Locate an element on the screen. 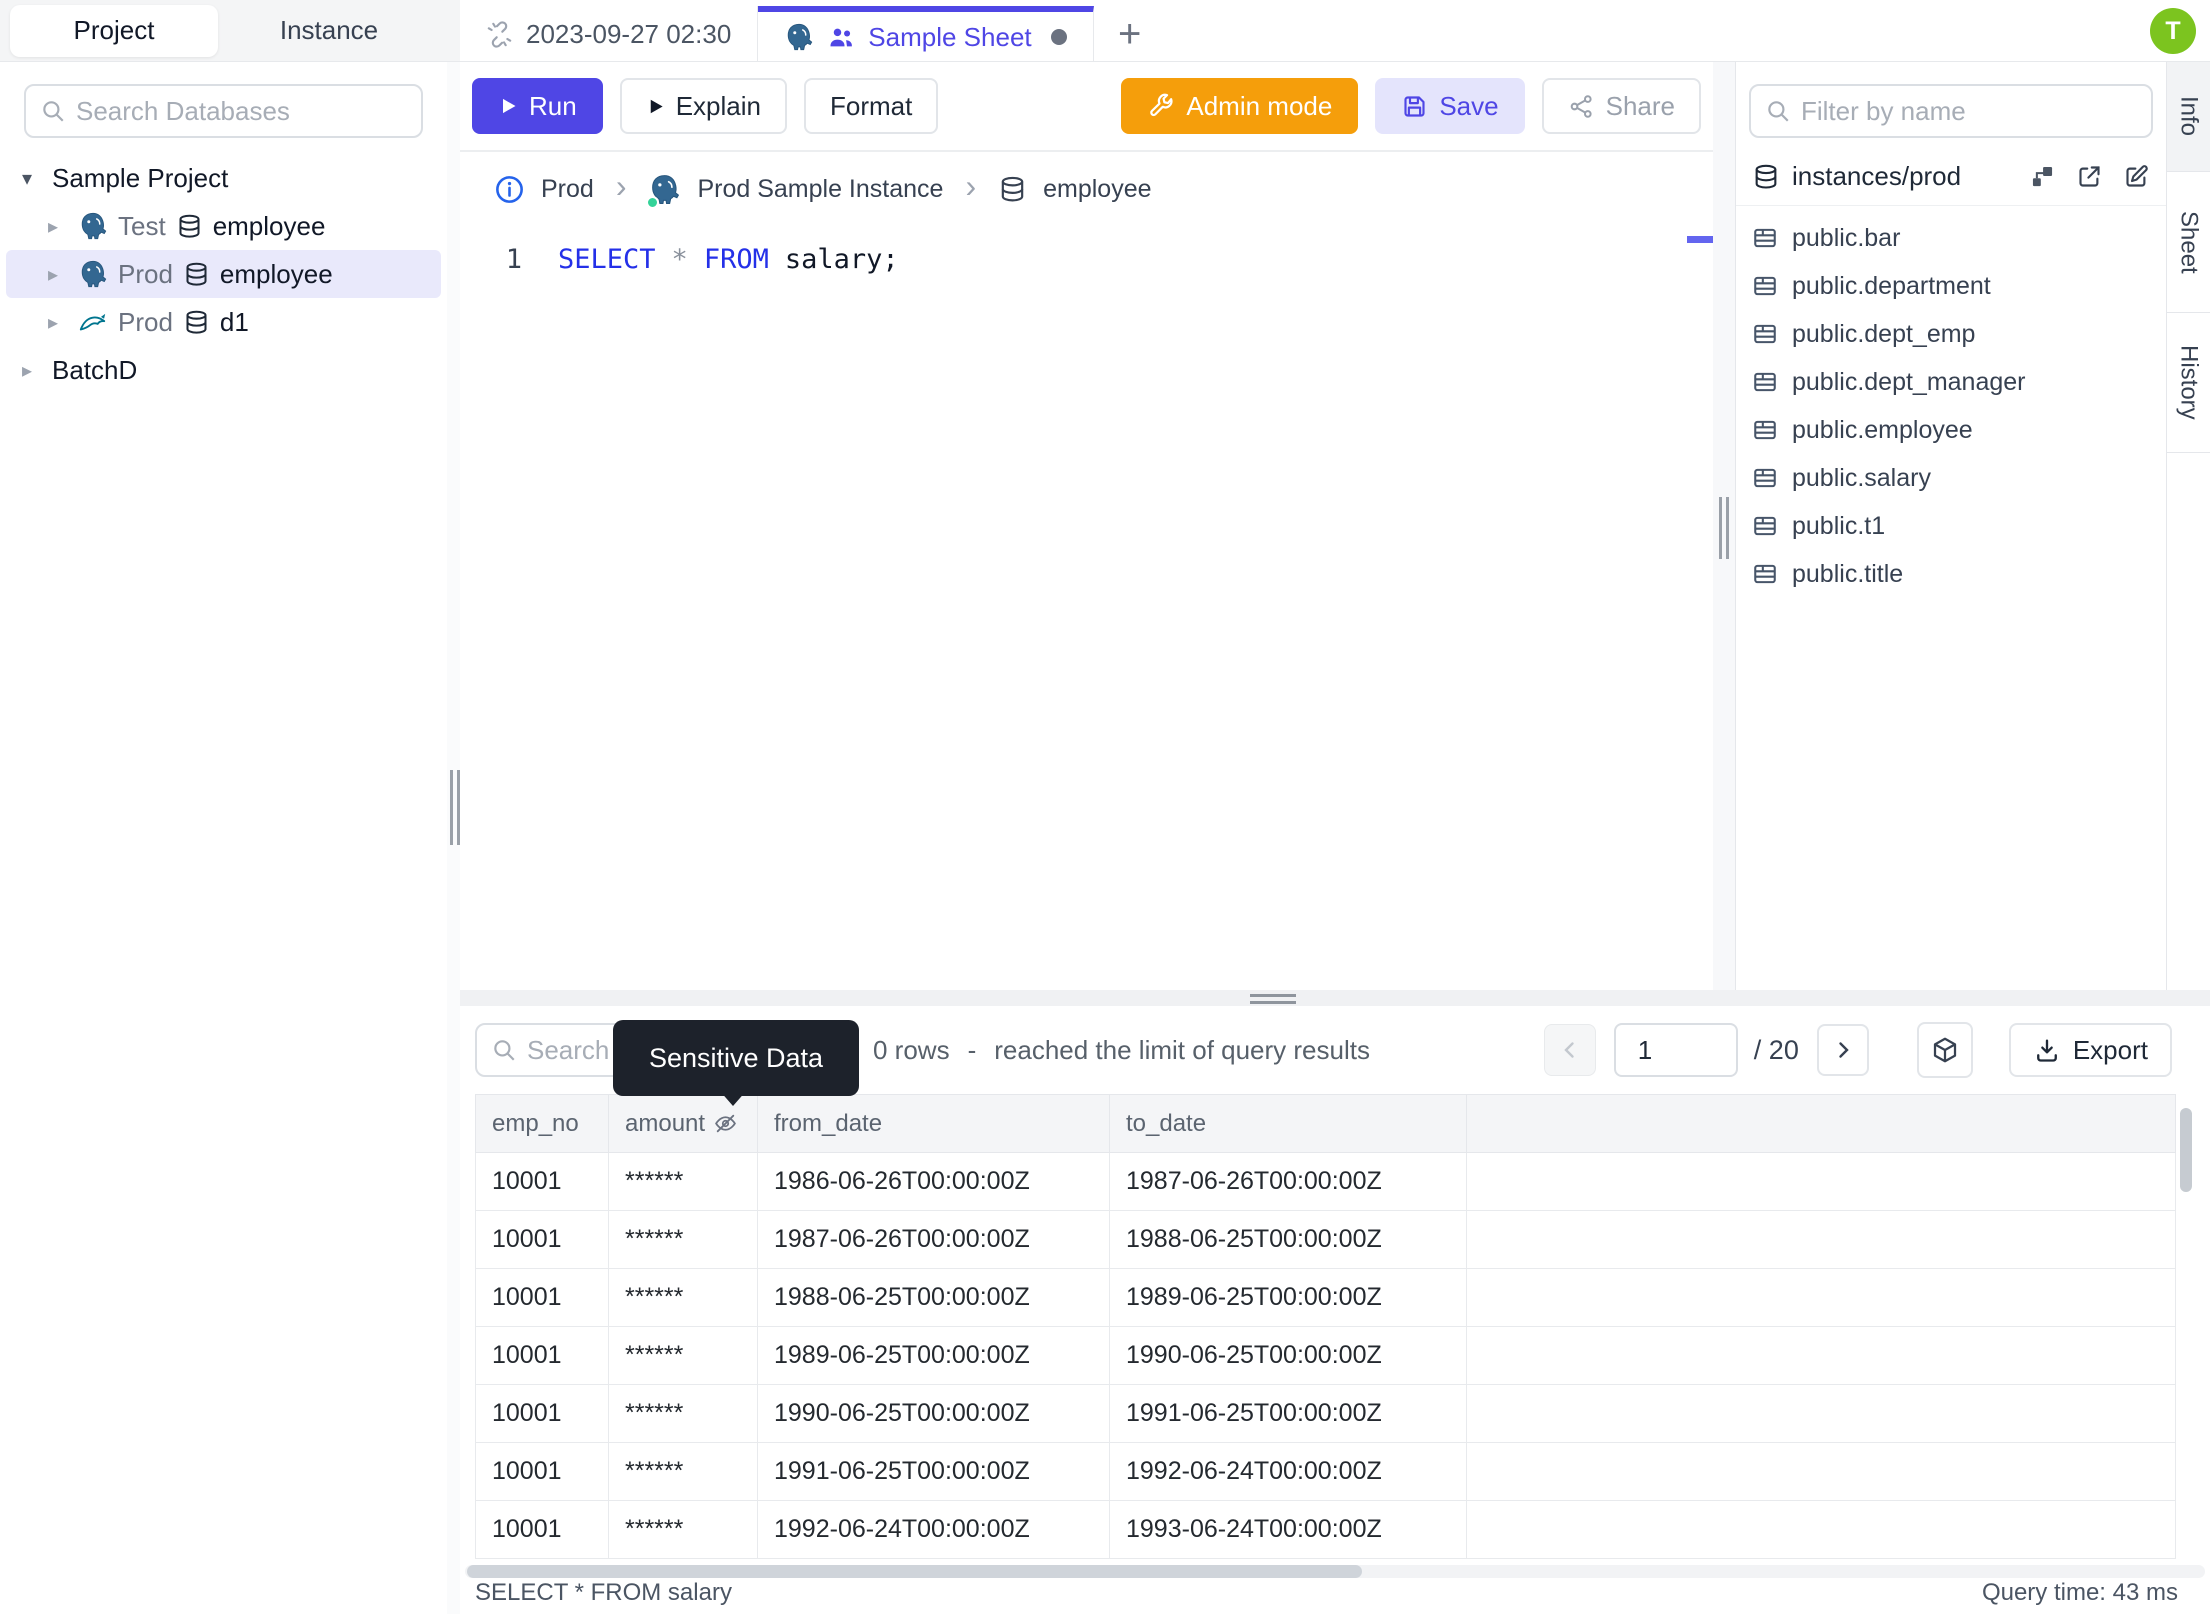 The width and height of the screenshot is (2210, 1614). cell-from-date: 1991-06-25T00:00:00Z is located at coordinates (933, 1471).